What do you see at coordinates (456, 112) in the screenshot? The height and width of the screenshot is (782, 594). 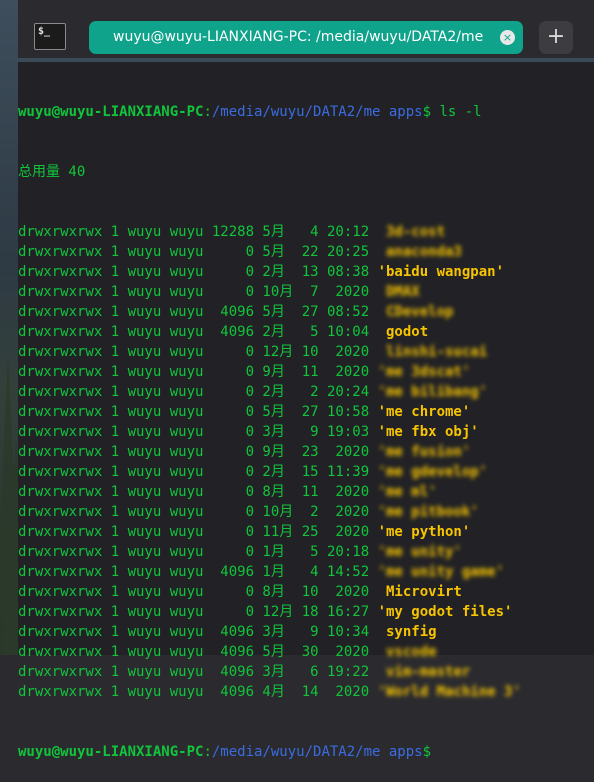 I see `command-text: ls -l` at bounding box center [456, 112].